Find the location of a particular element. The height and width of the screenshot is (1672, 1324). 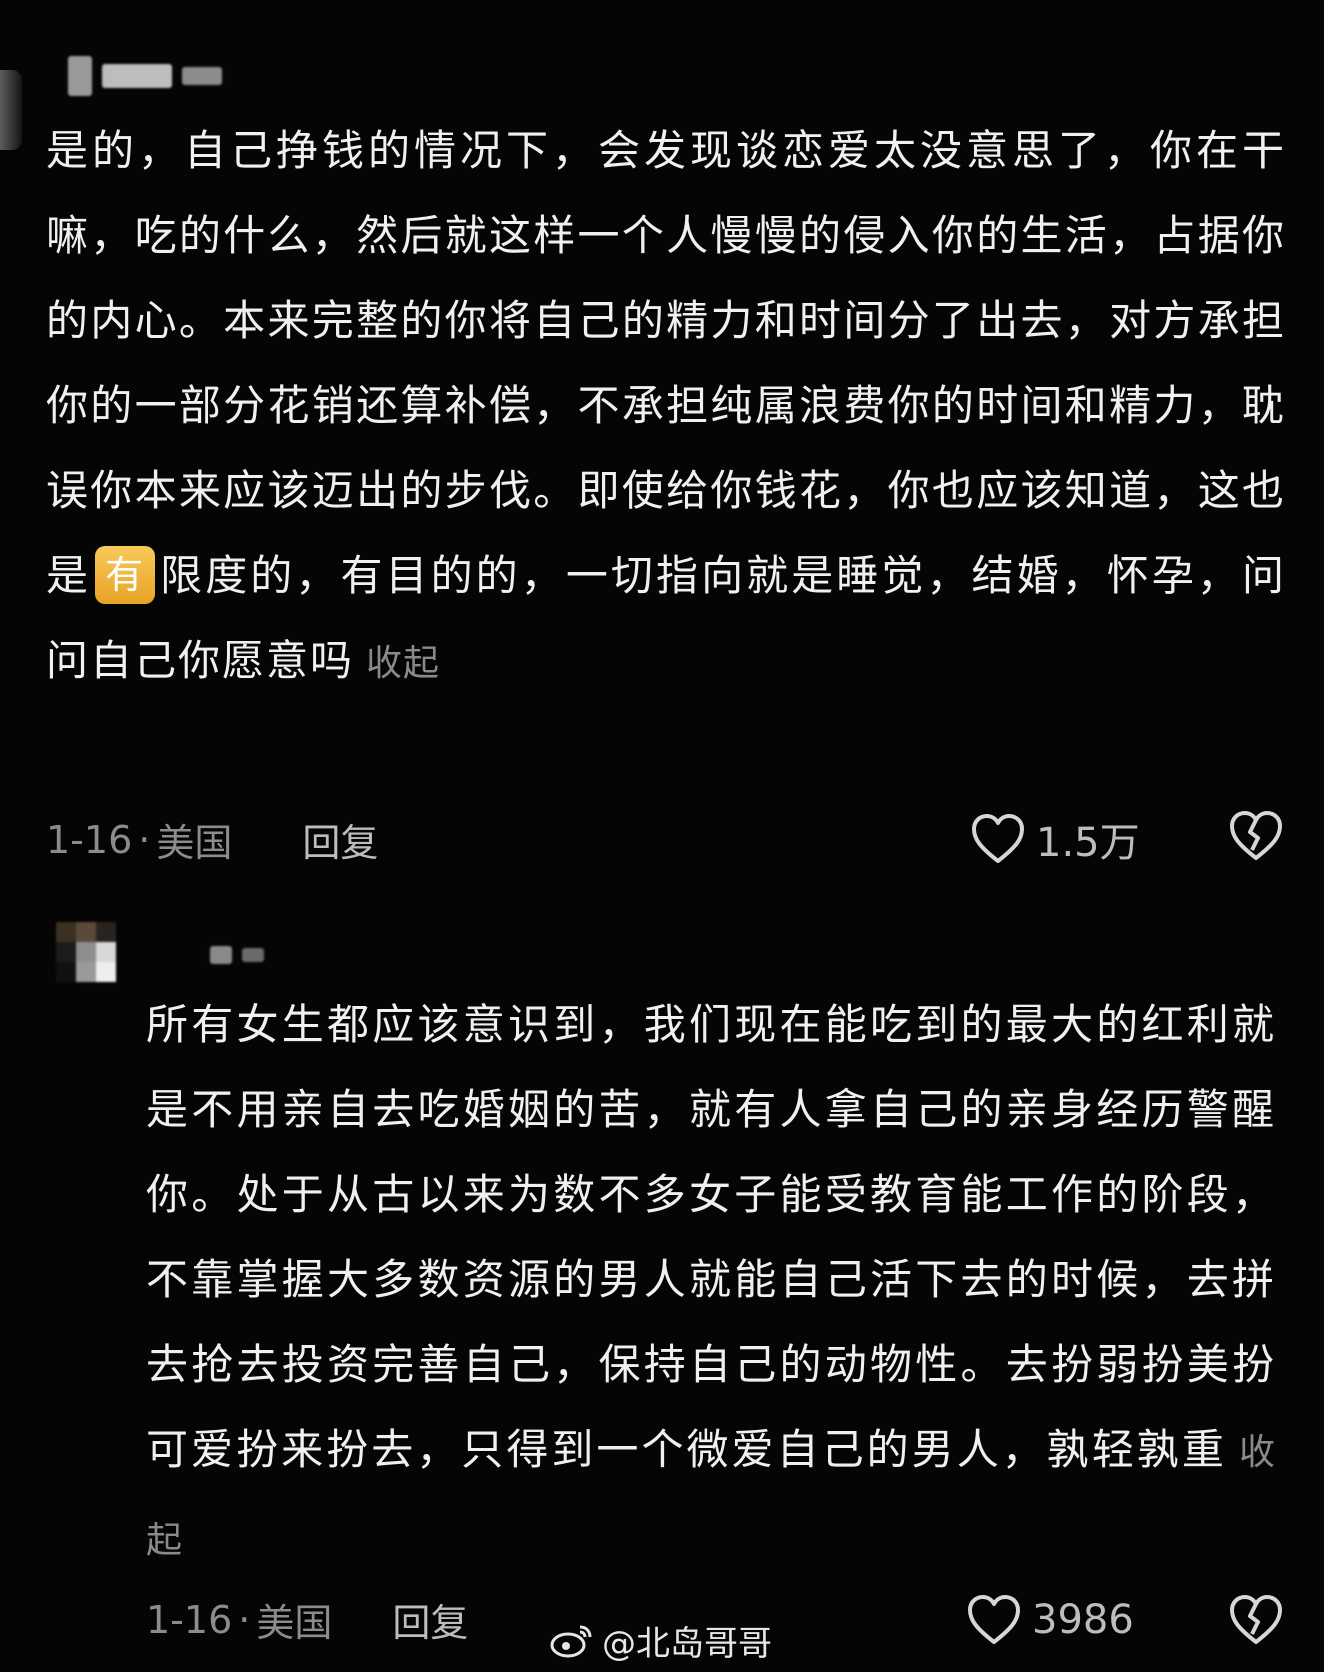

comment-1-location: 美国 is located at coordinates (194, 843).